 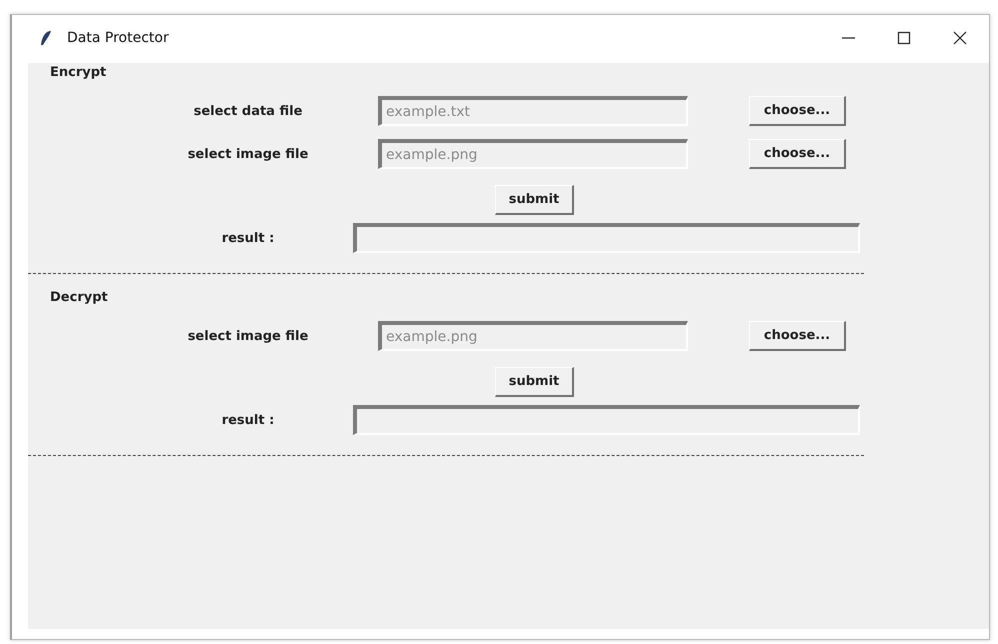 What do you see at coordinates (46, 38) in the screenshot?
I see `feather-icon` at bounding box center [46, 38].